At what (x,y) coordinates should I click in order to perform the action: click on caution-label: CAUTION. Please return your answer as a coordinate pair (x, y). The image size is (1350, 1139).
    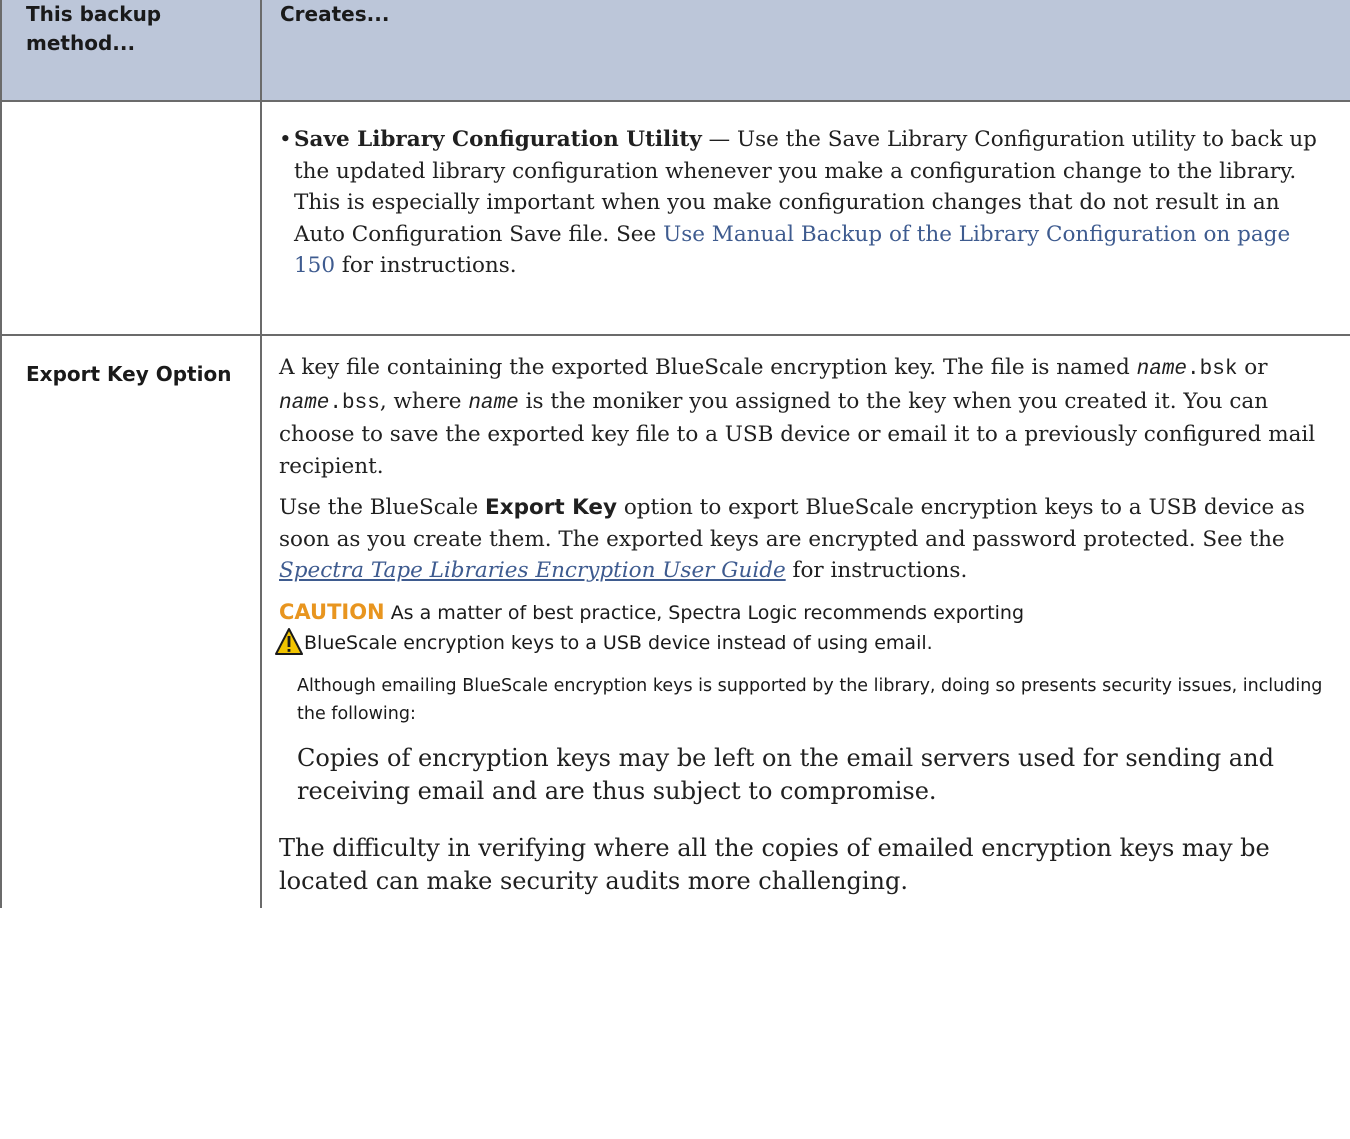
    Looking at the image, I should click on (332, 611).